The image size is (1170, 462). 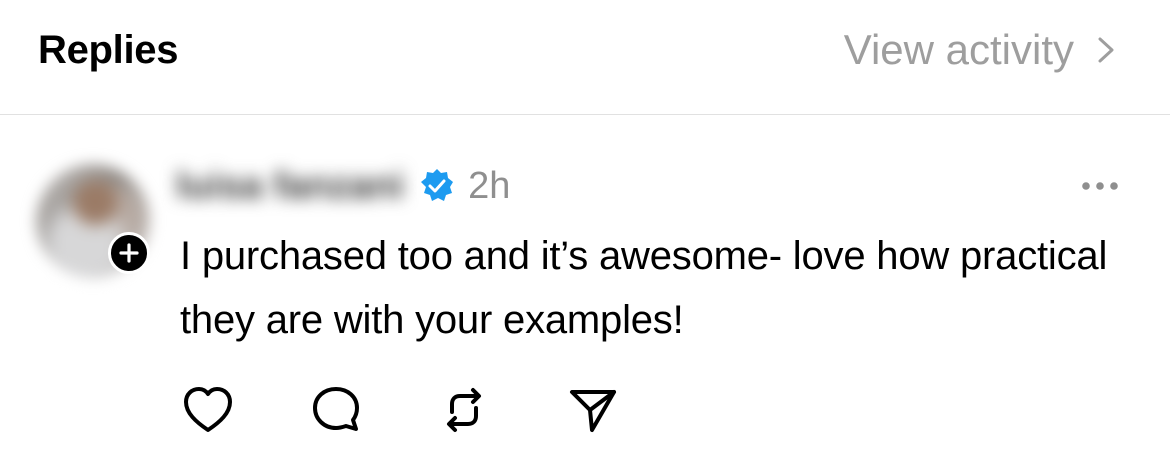 I want to click on comment-button, so click(x=336, y=410).